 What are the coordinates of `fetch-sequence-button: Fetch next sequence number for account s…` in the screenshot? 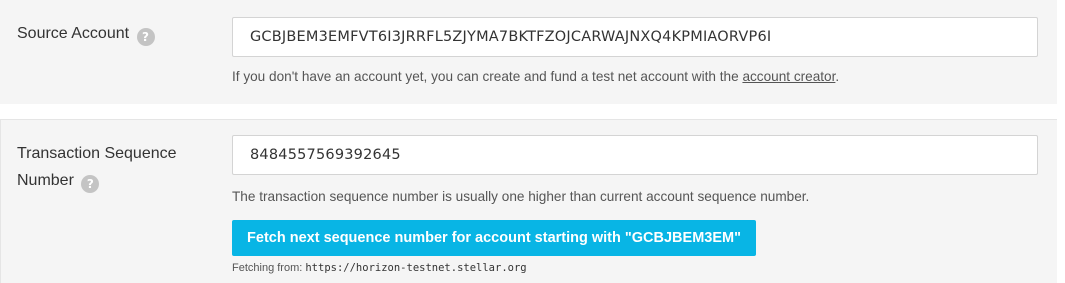 It's located at (494, 238).